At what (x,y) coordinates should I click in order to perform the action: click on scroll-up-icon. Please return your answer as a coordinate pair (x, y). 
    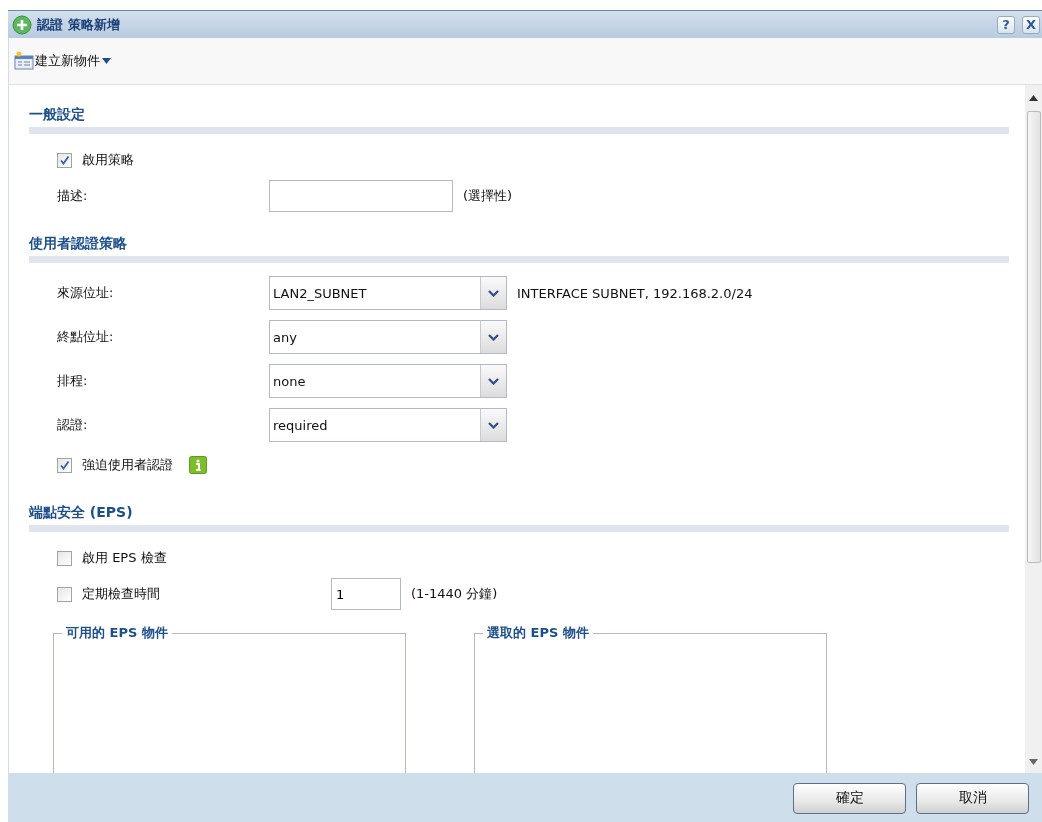
    Looking at the image, I should click on (1033, 98).